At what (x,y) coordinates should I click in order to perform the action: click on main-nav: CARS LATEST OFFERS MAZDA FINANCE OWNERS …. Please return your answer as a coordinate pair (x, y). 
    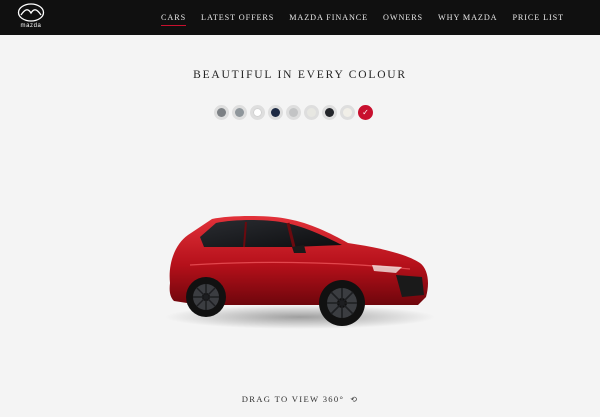
    Looking at the image, I should click on (362, 17).